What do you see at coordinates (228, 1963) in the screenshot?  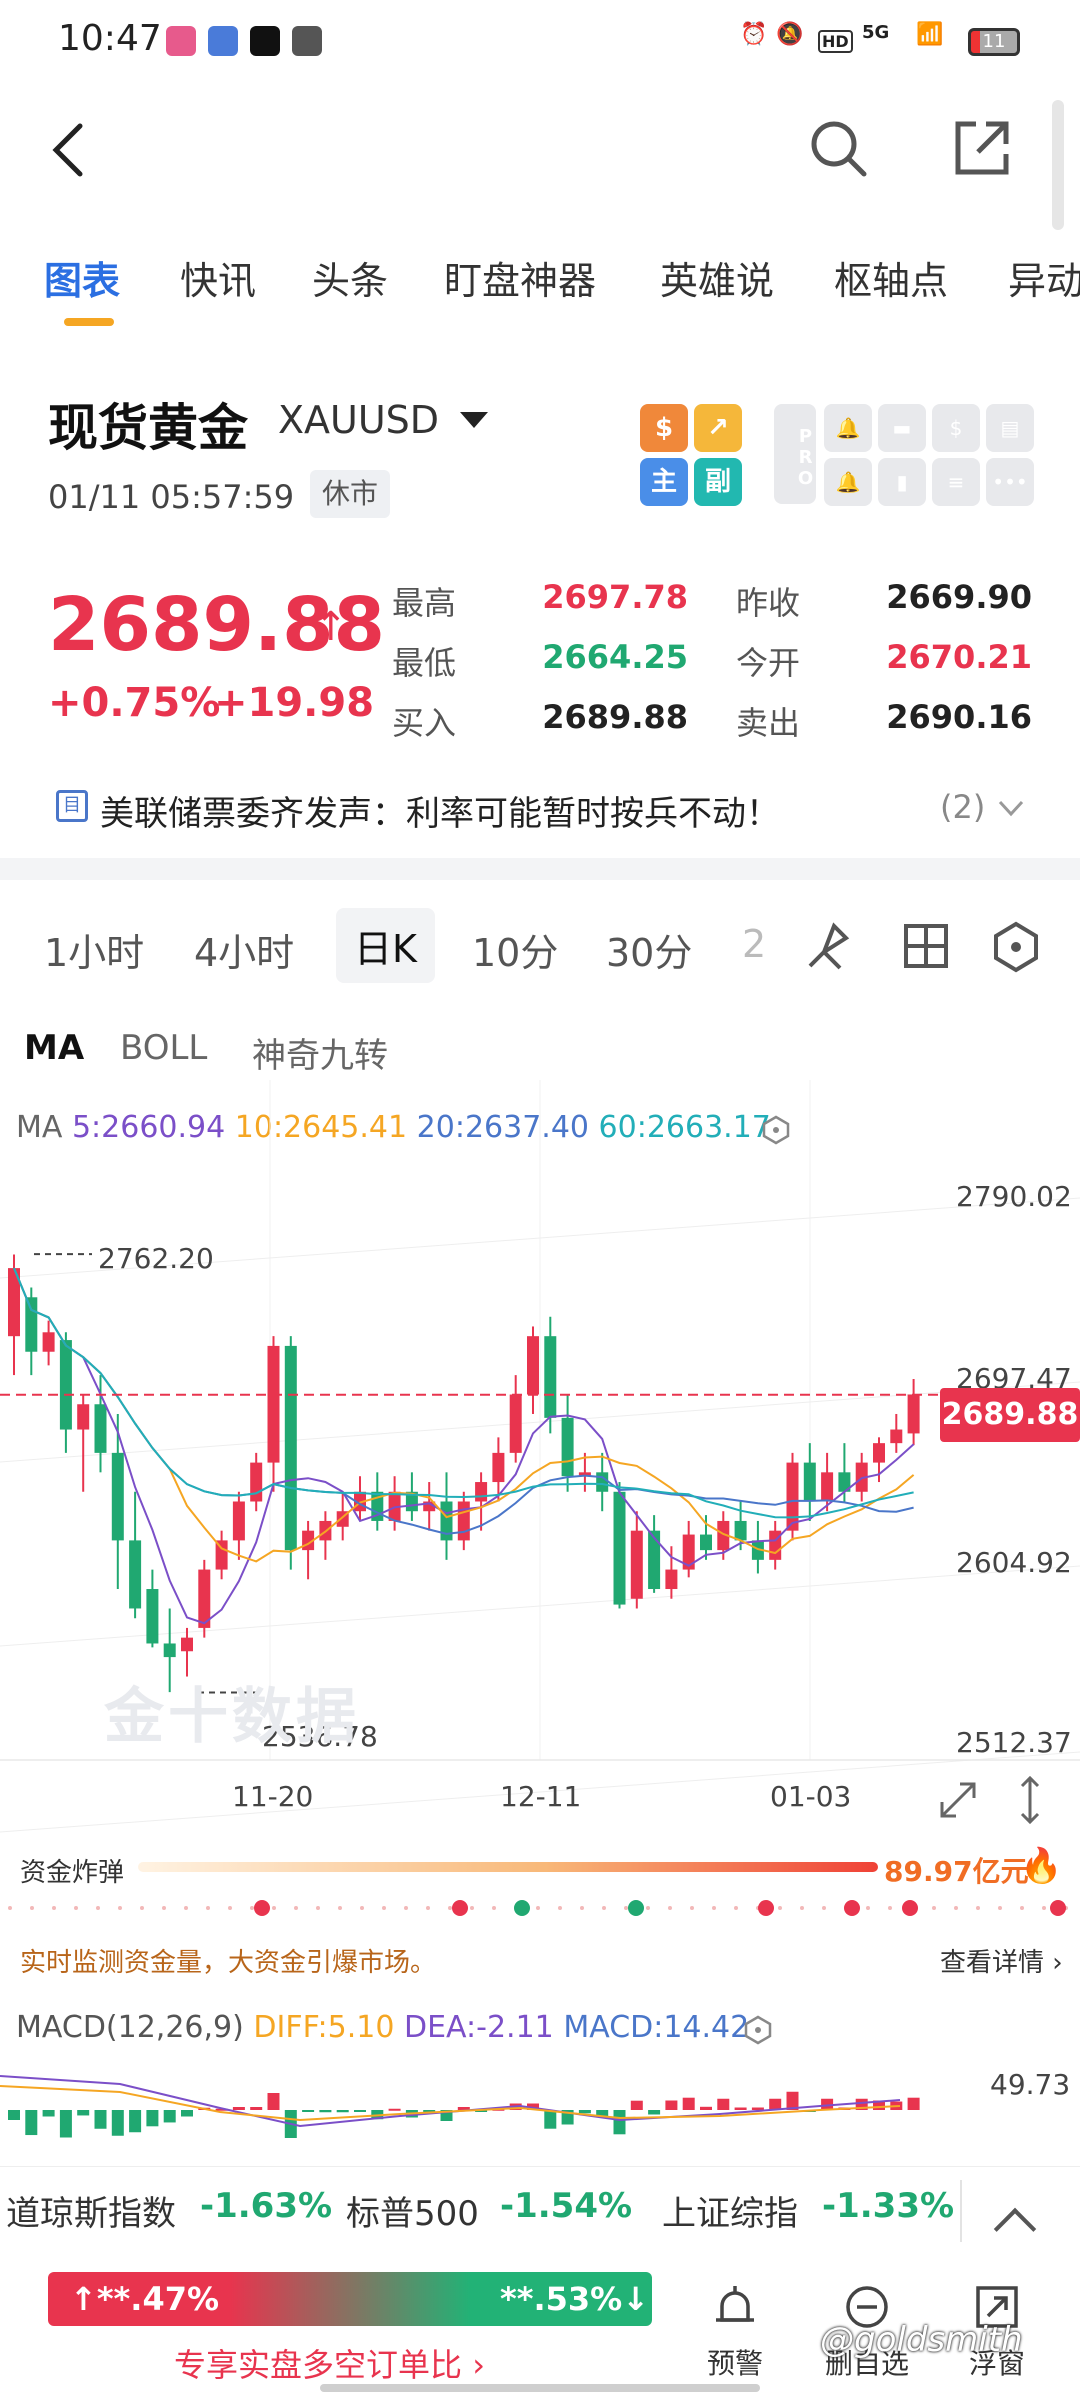 I see `capital-bomb-description: 实时监测资金量，大资金引爆市场。` at bounding box center [228, 1963].